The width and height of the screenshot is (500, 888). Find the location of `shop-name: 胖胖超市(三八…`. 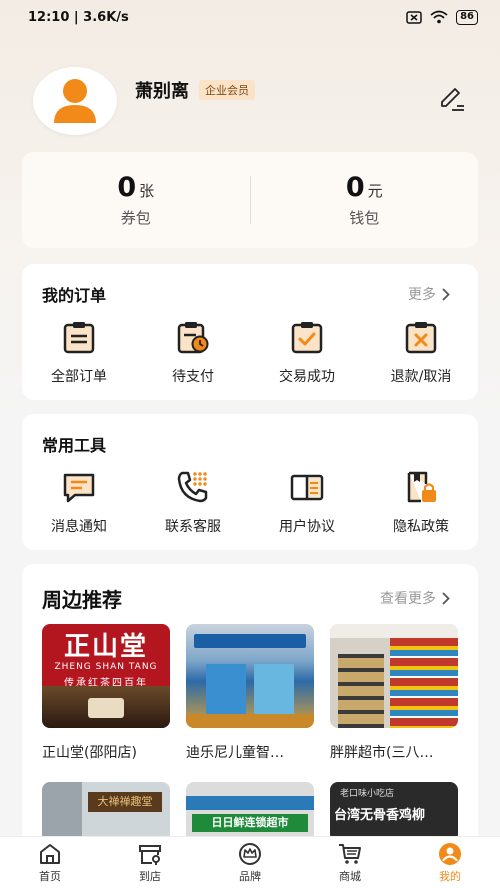

shop-name: 胖胖超市(三八… is located at coordinates (382, 753).